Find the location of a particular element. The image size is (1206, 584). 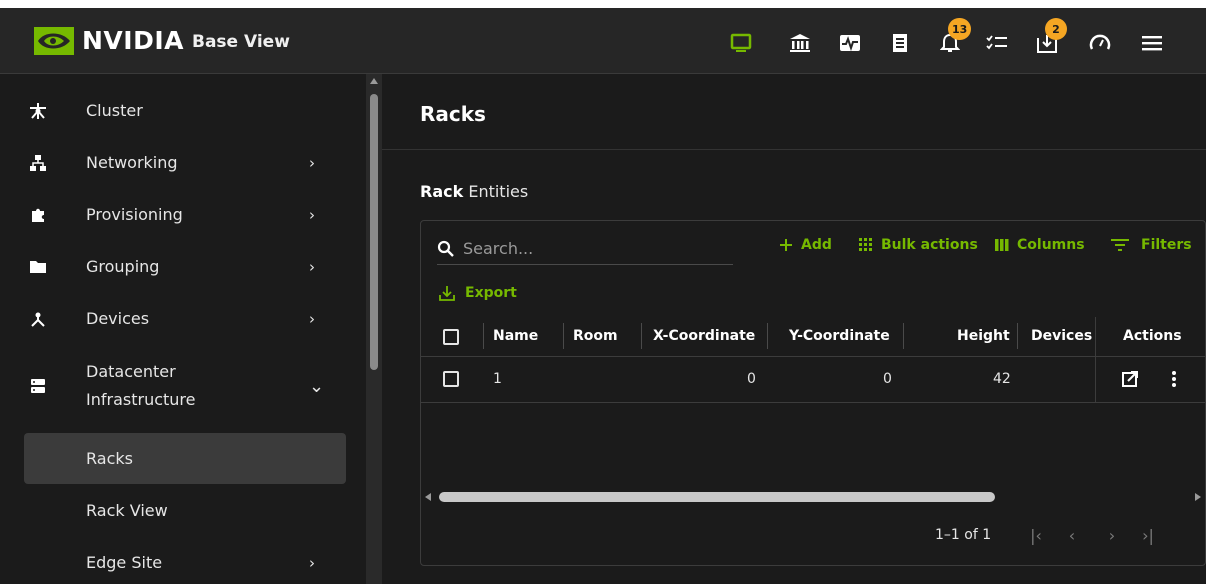

downloads-icon: 2 is located at coordinates (1051, 36).